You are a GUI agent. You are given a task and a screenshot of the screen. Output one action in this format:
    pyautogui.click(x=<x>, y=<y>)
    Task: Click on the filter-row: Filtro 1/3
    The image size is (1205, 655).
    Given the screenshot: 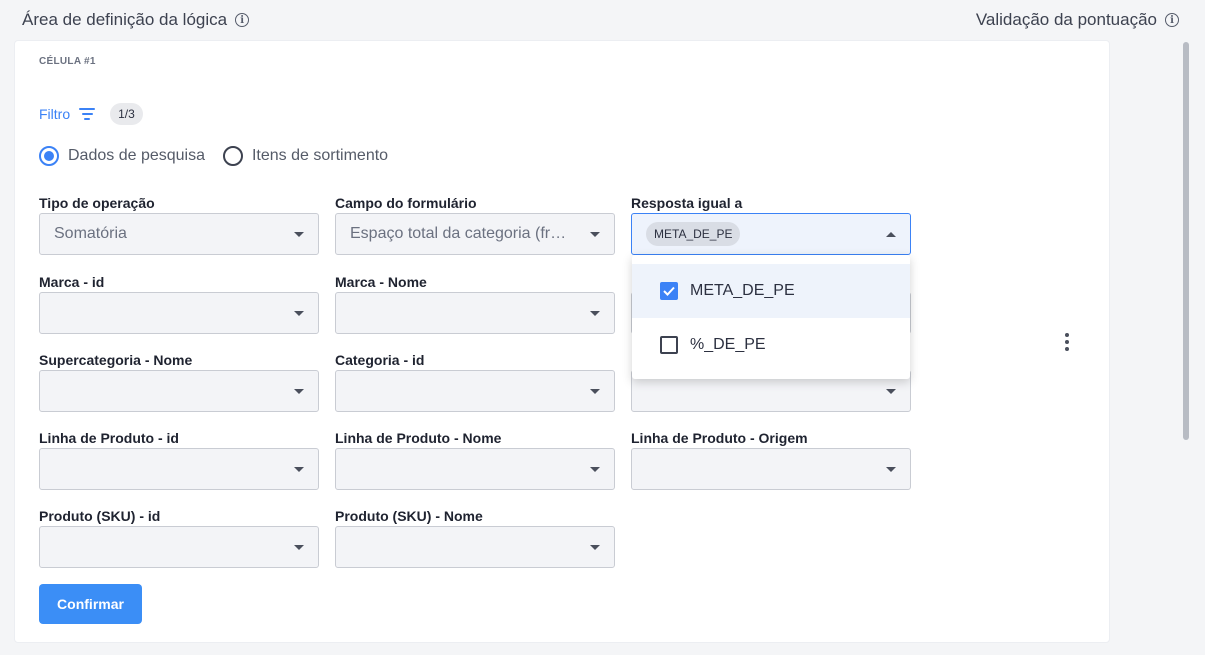 What is the action you would take?
    pyautogui.click(x=91, y=114)
    